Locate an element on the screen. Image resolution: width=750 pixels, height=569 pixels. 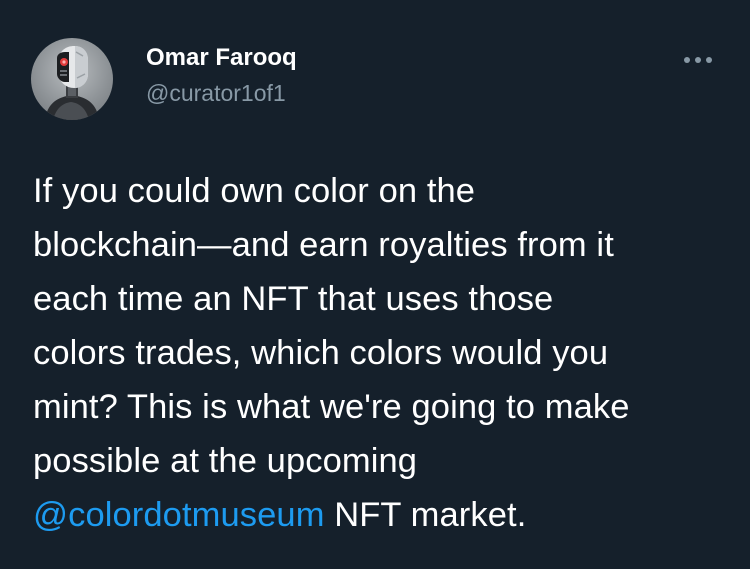
tweet-text-tail: NFT market. is located at coordinates (425, 515).